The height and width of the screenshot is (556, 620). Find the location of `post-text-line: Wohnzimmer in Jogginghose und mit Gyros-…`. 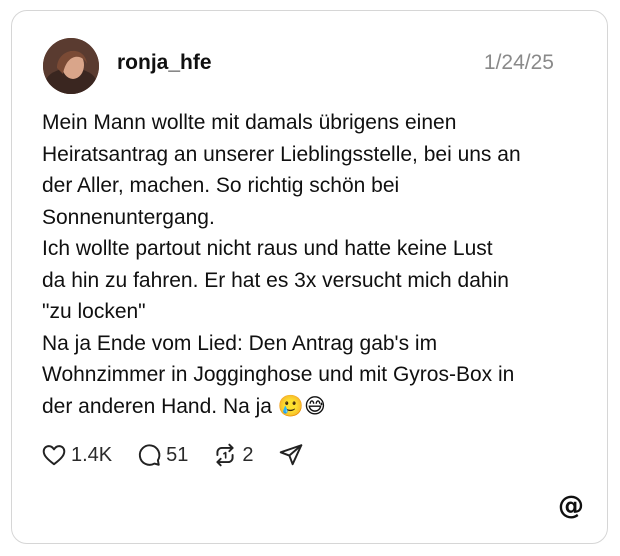

post-text-line: Wohnzimmer in Jogginghose und mit Gyros-… is located at coordinates (278, 374).